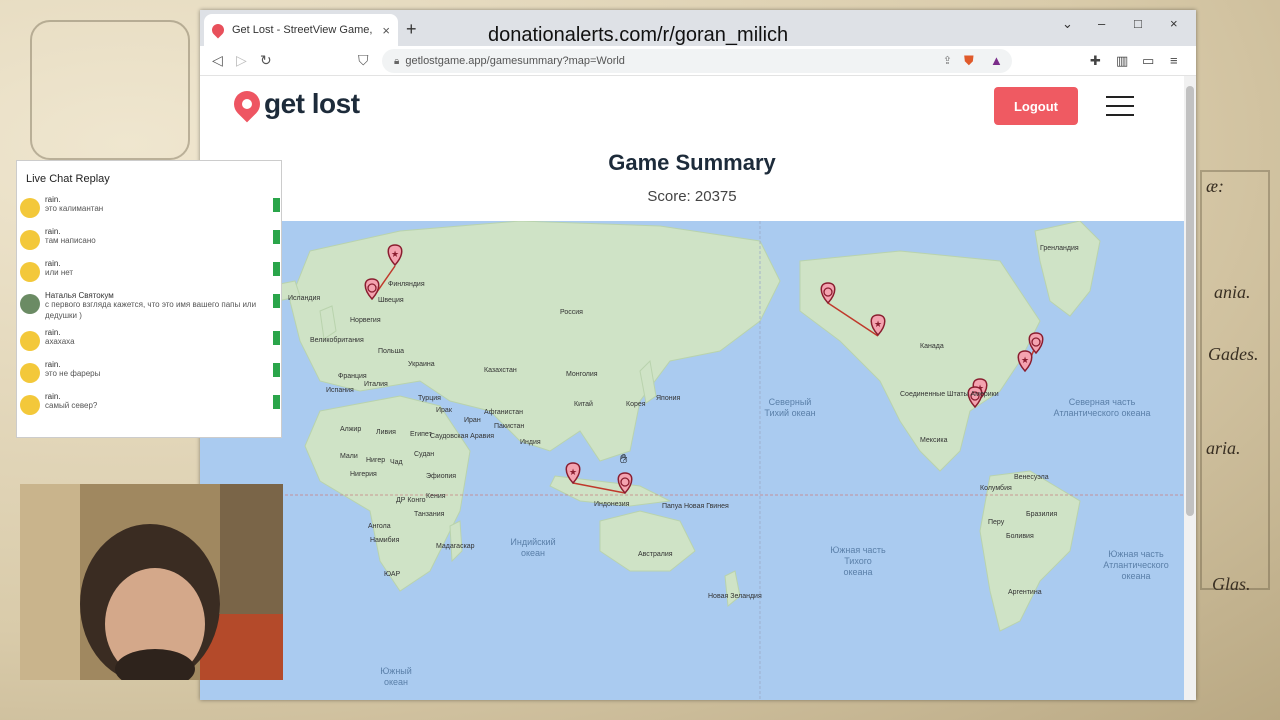 The image size is (1280, 720). What do you see at coordinates (60, 341) in the screenshot?
I see `chat-text: ахахаха` at bounding box center [60, 341].